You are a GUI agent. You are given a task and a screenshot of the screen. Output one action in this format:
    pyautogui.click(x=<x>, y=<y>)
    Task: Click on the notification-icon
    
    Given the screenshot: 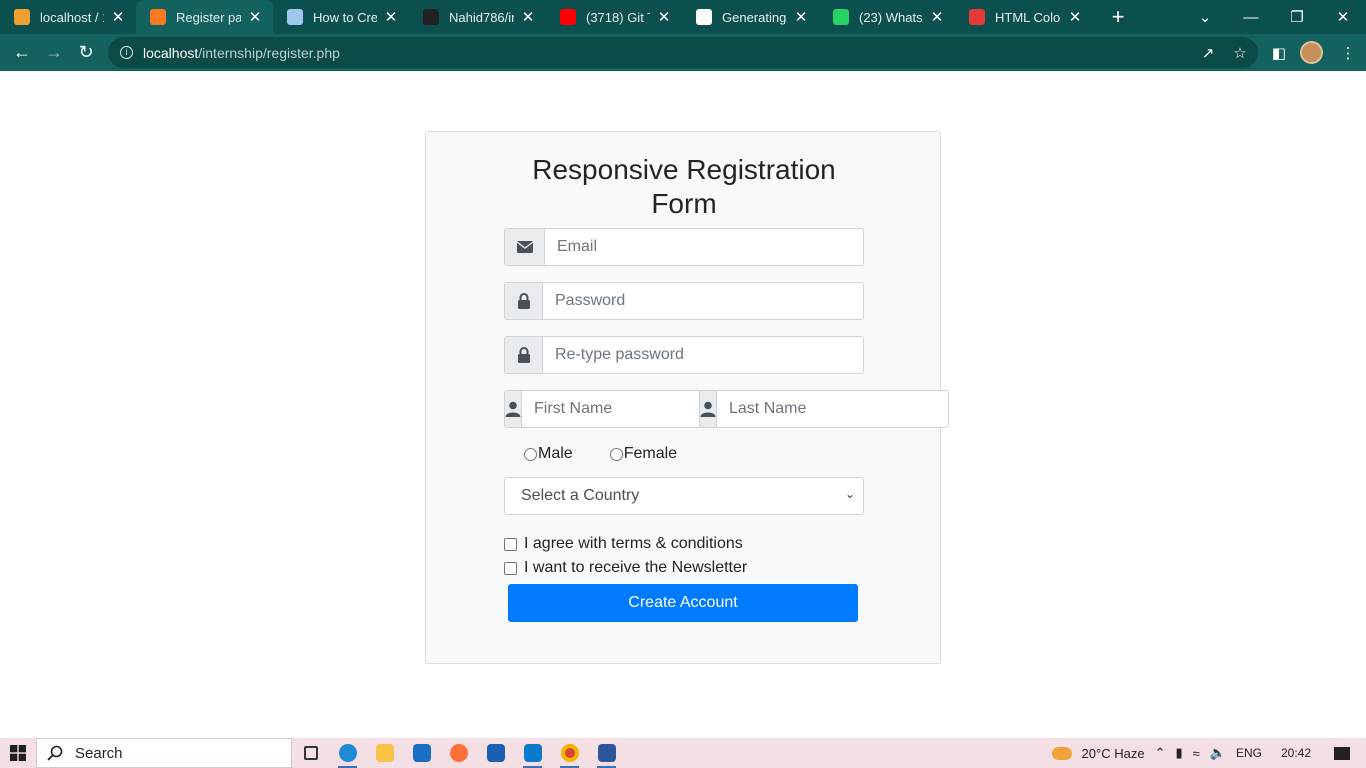 What is the action you would take?
    pyautogui.click(x=1342, y=753)
    